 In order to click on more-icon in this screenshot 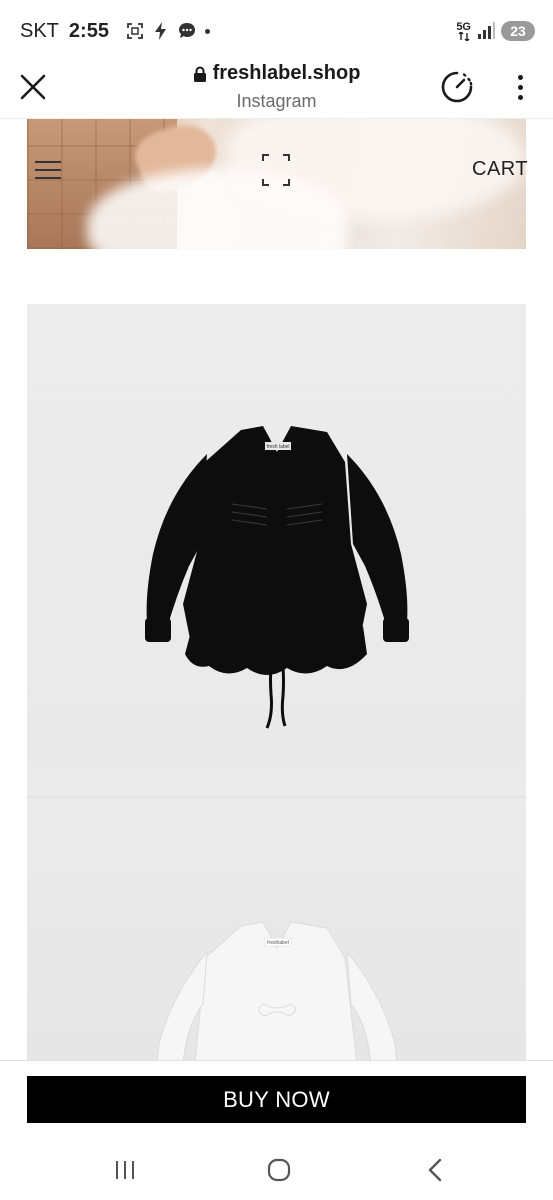, I will do `click(520, 77)`.